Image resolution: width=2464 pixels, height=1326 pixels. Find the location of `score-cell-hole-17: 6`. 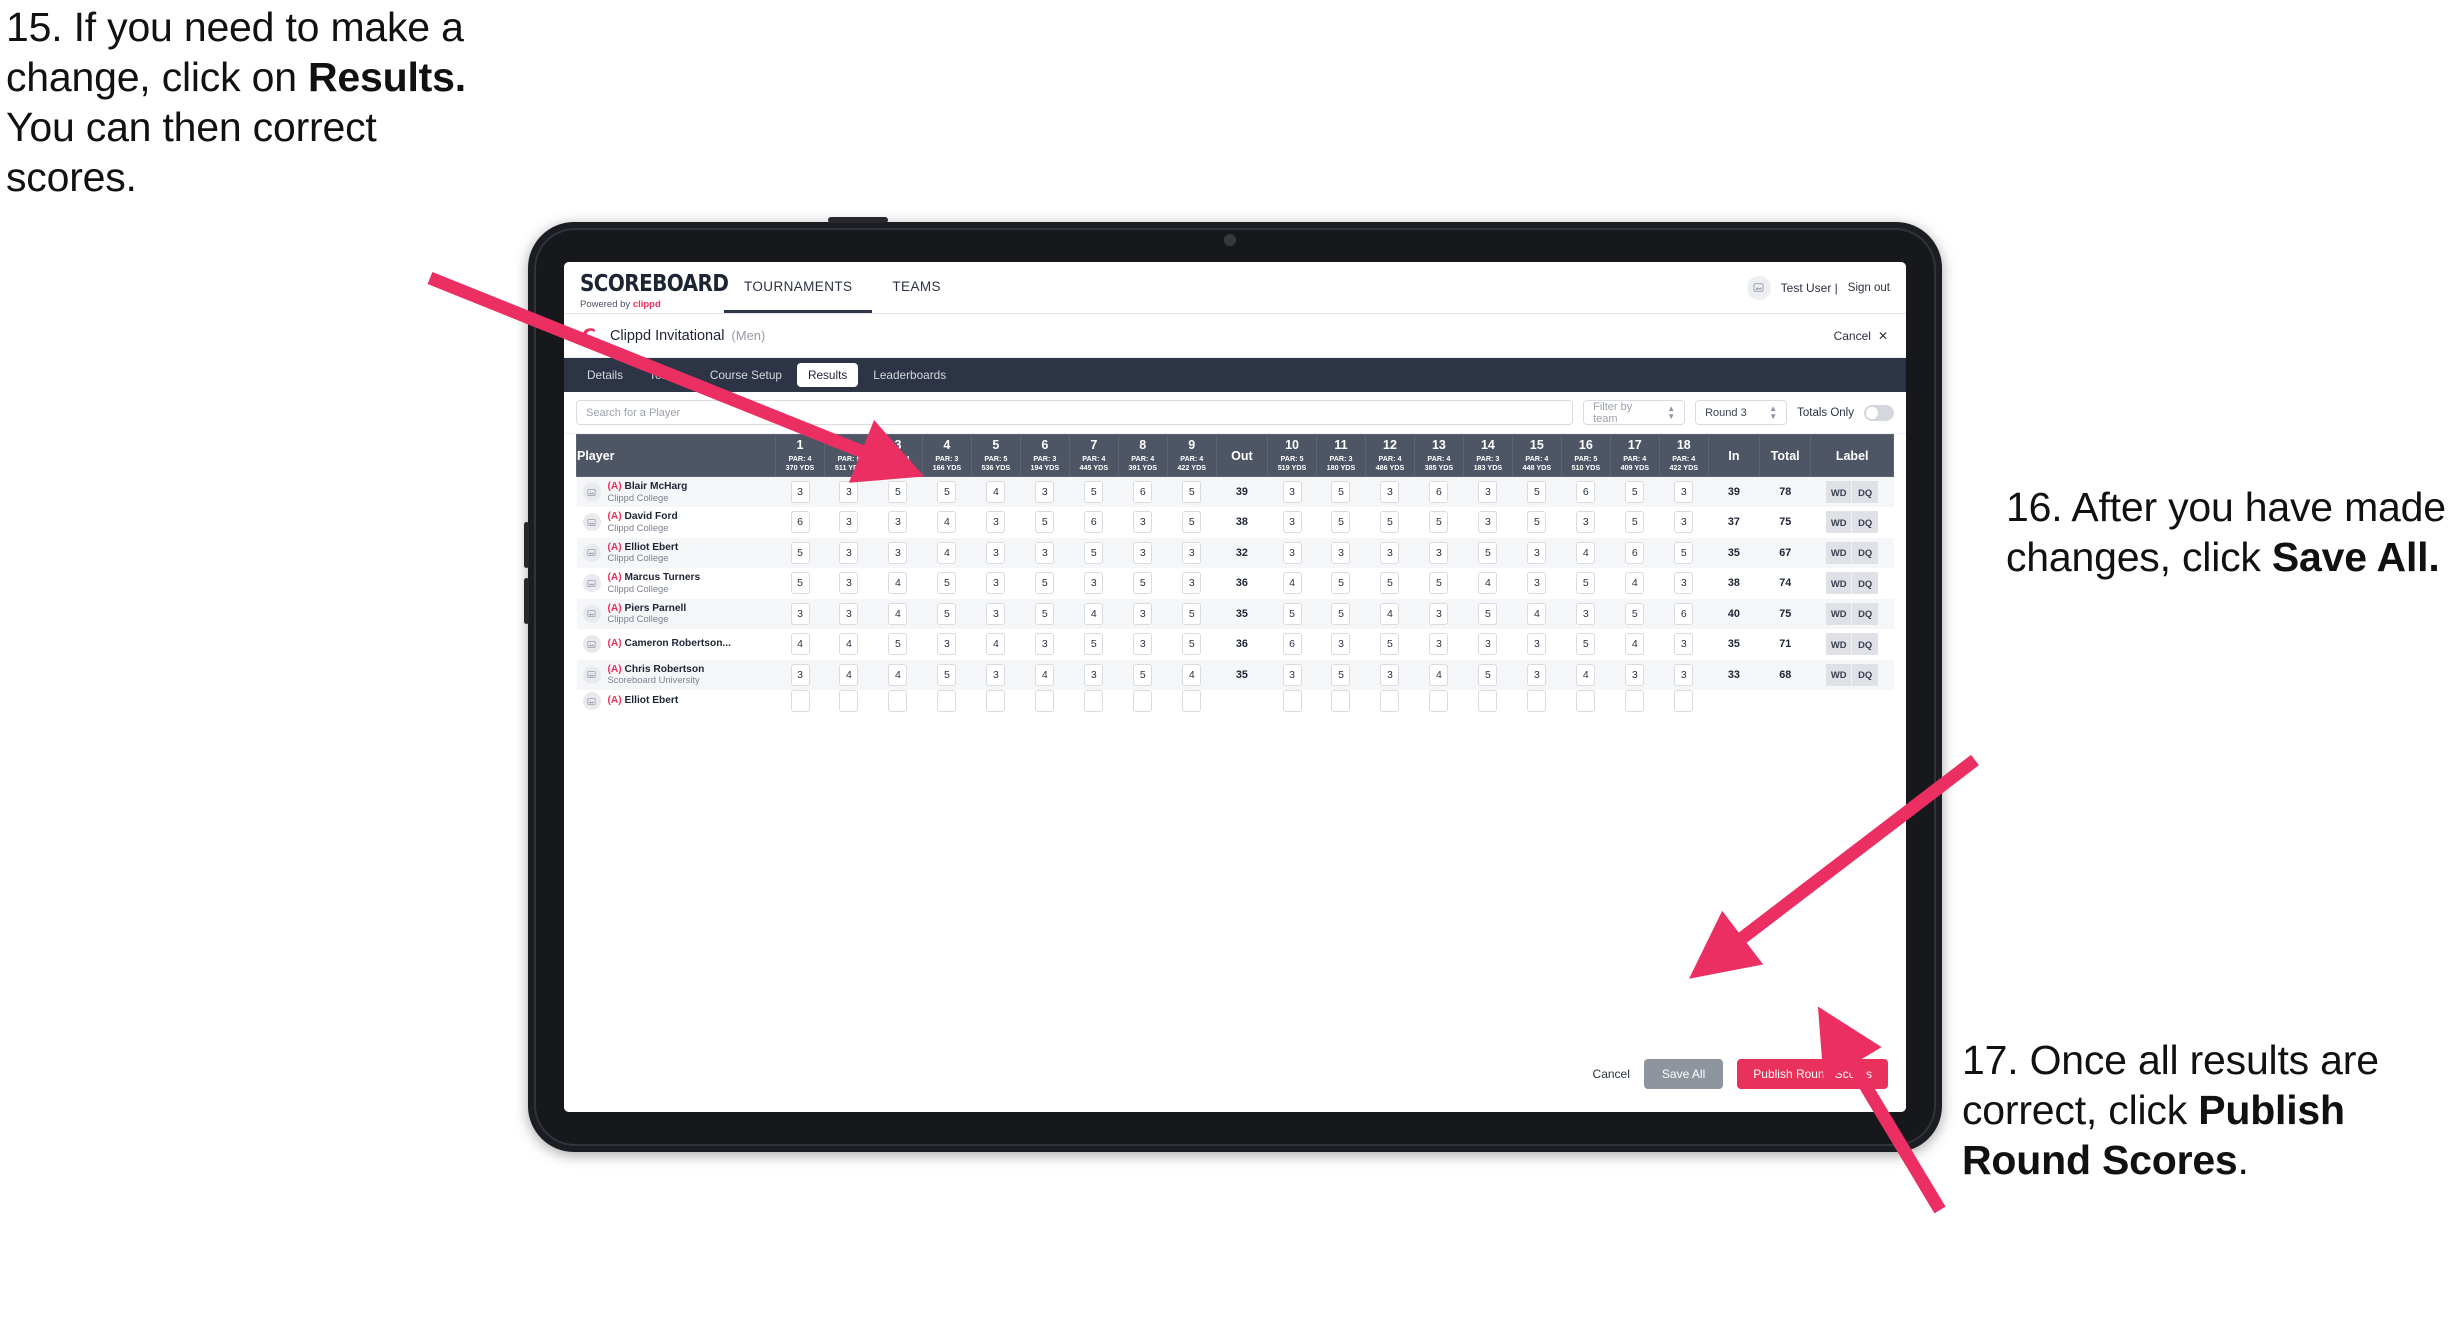

score-cell-hole-17: 6 is located at coordinates (1634, 553).